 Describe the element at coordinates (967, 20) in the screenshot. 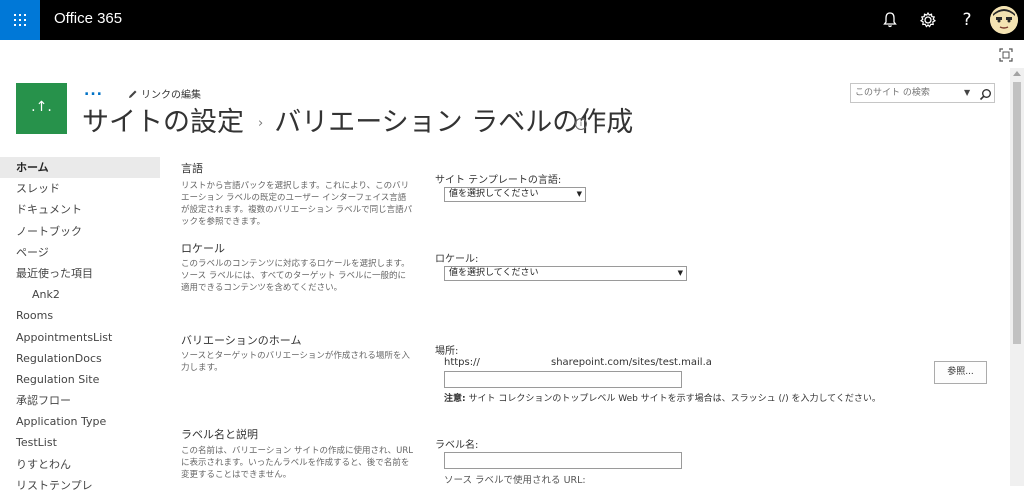

I see `help-icon: ?` at that location.